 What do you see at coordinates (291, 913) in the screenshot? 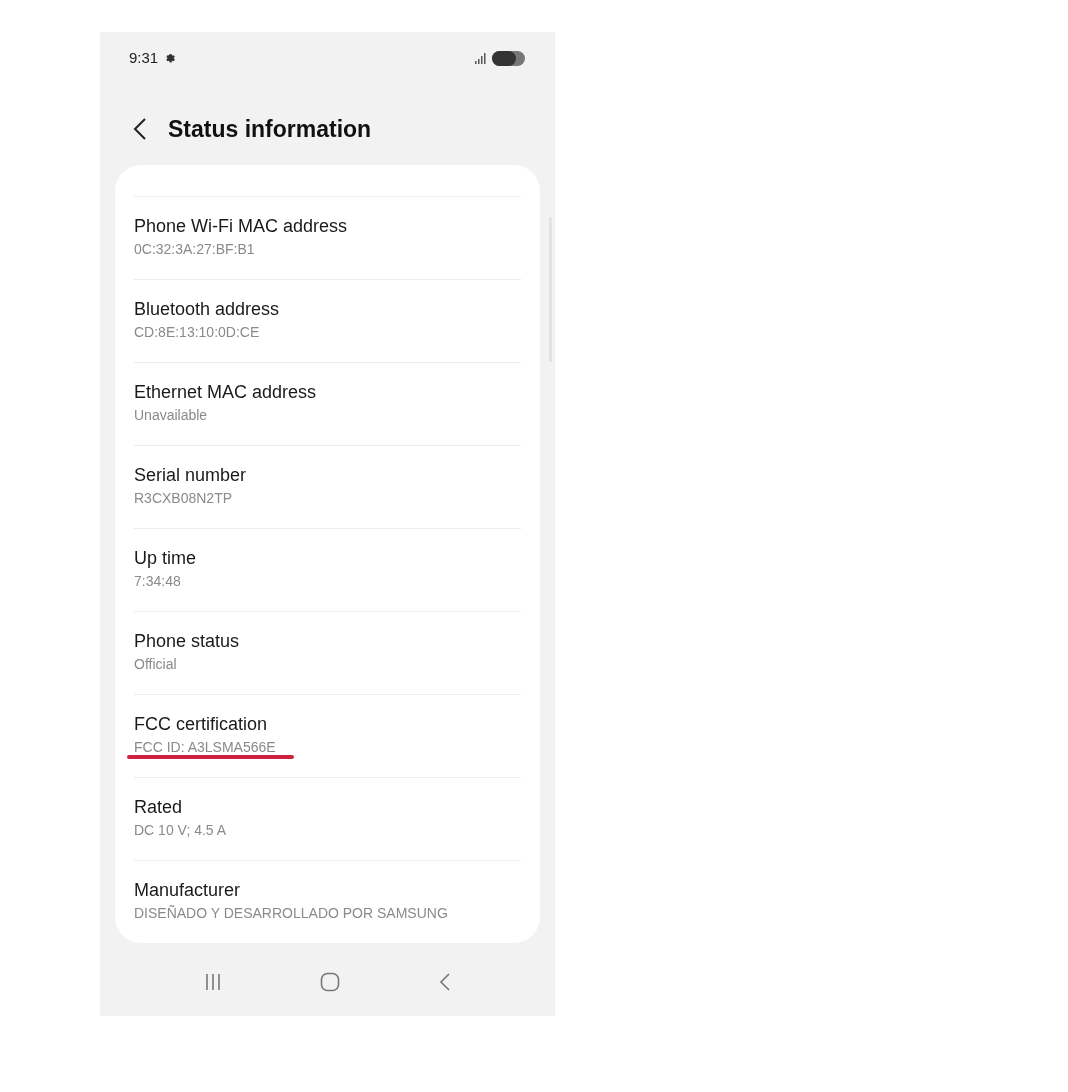
I see `item-value: DISEÑADO Y DESARROLLADO POR SAMSUNG` at bounding box center [291, 913].